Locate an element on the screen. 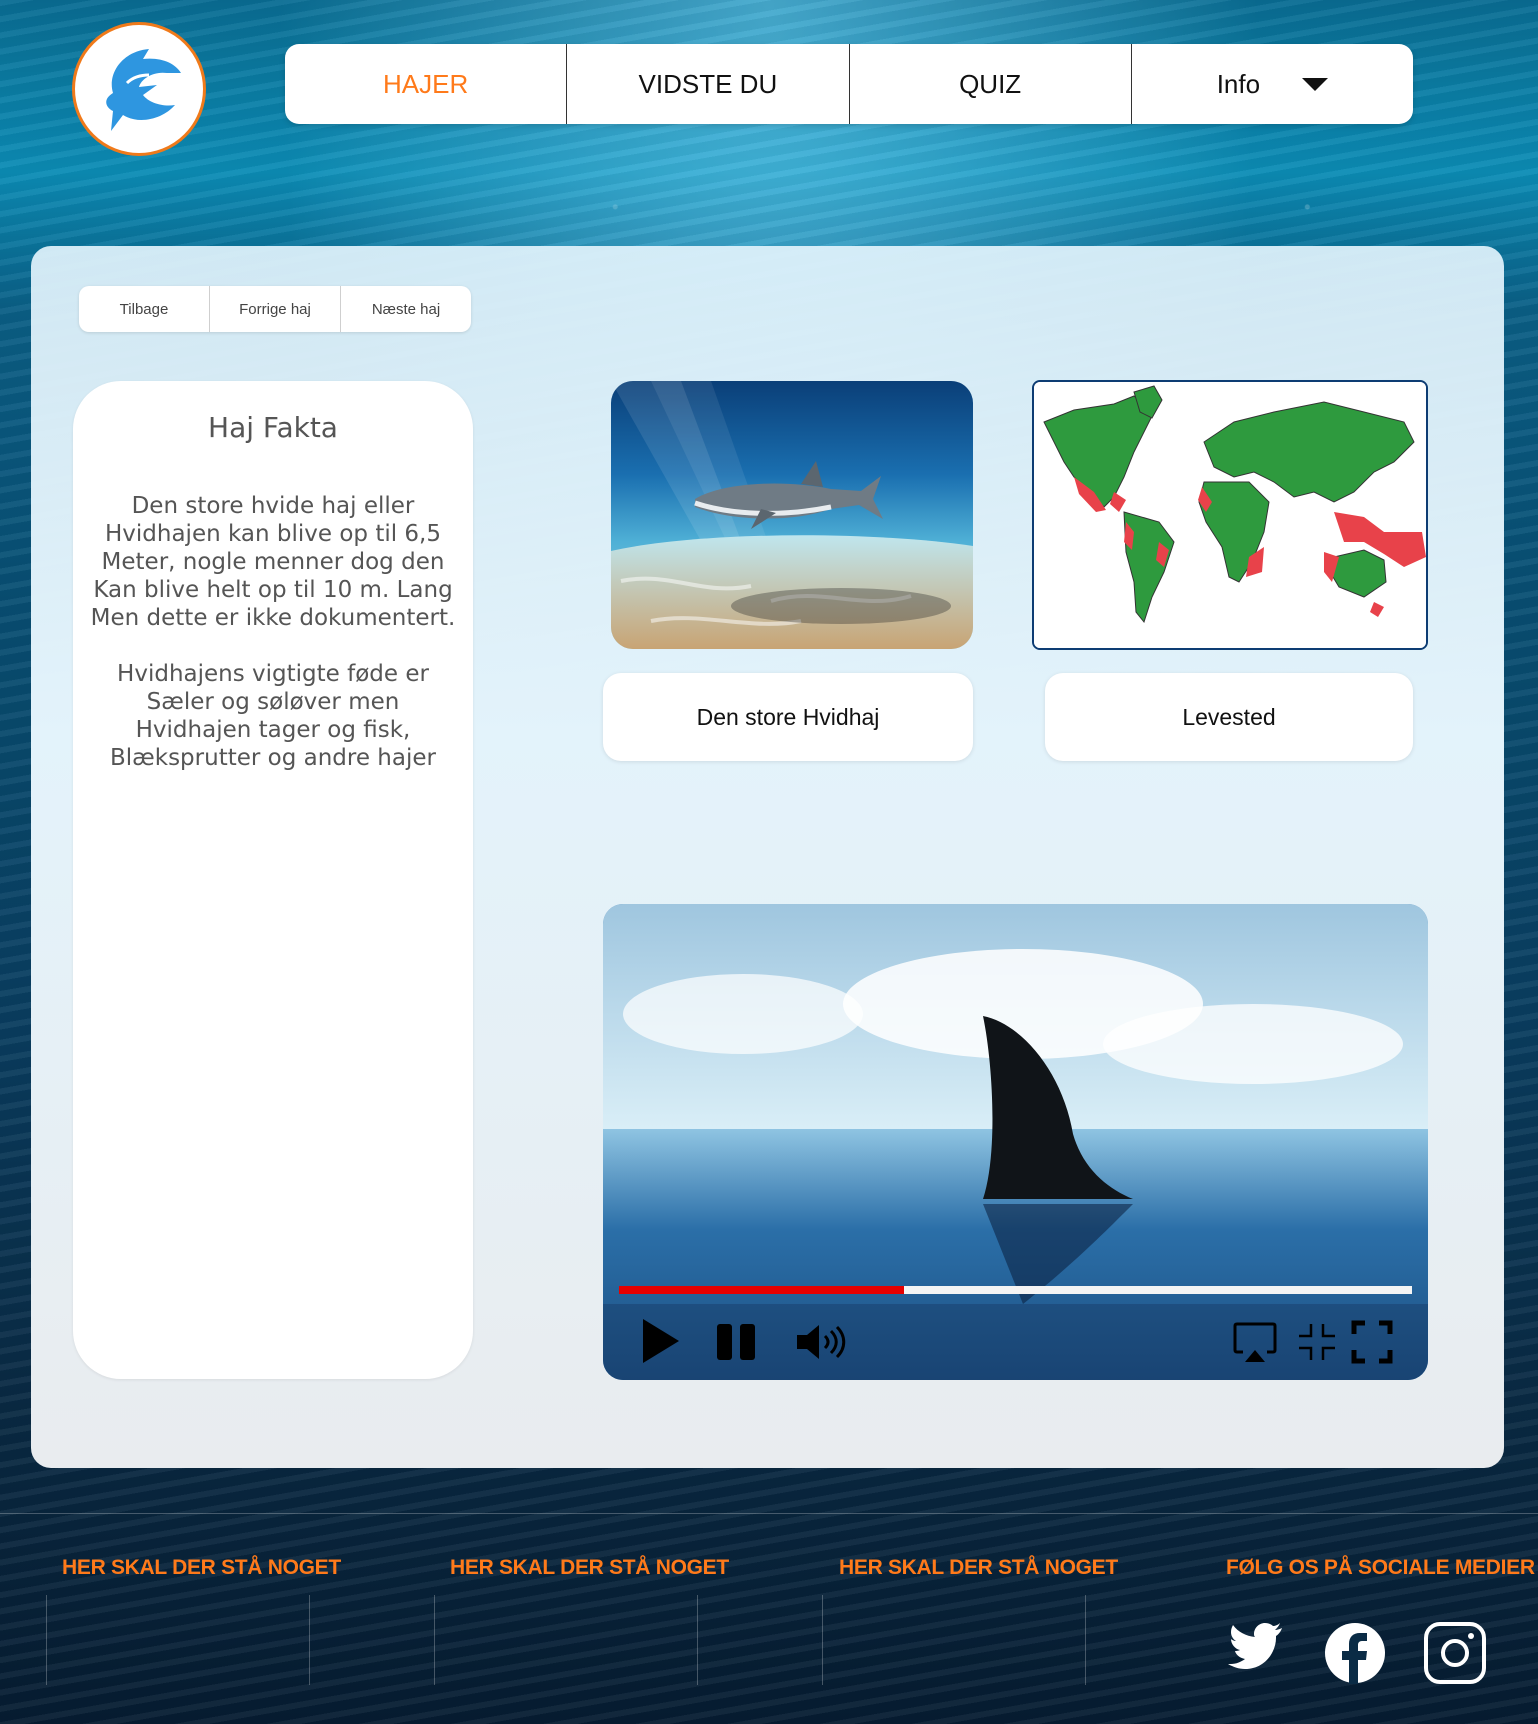 This screenshot has width=1538, height=1724. fullscreen-icon is located at coordinates (1372, 1342).